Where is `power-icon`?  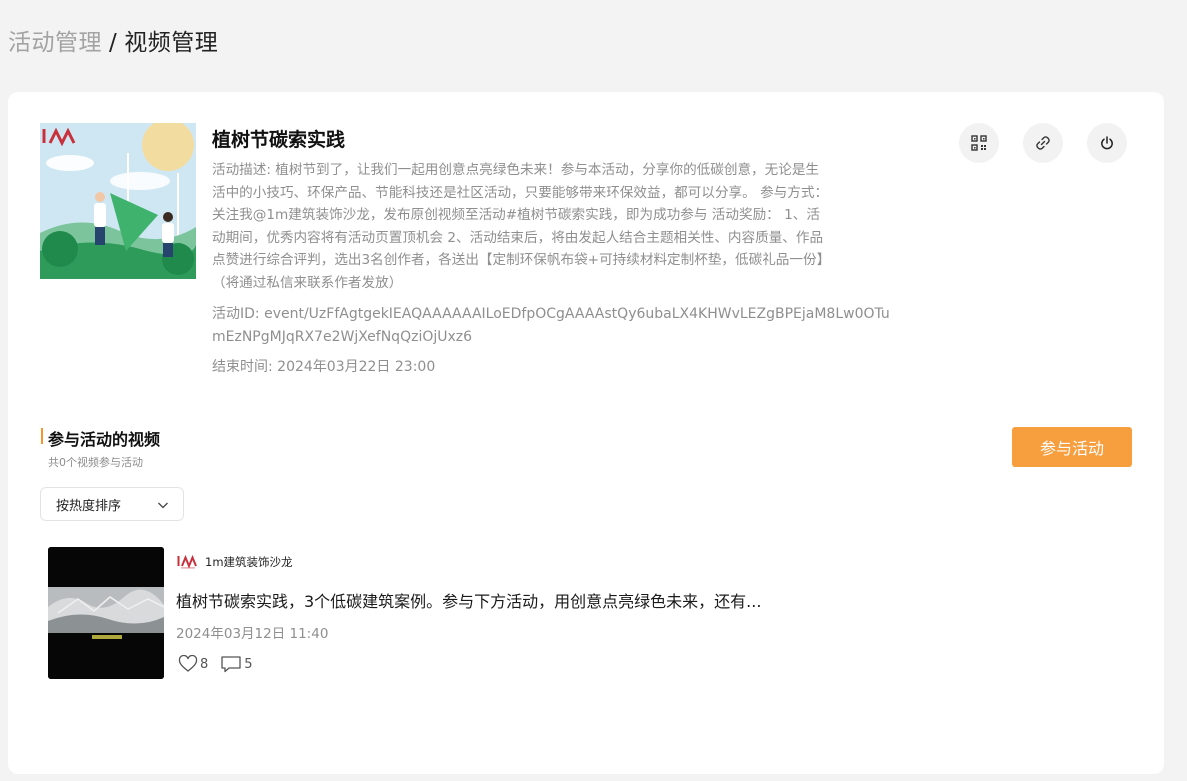 power-icon is located at coordinates (1107, 143).